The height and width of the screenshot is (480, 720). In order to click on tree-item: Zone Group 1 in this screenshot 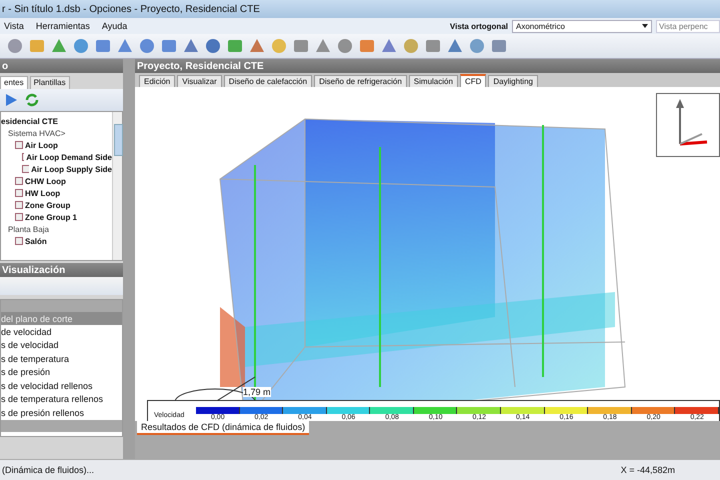, I will do `click(51, 217)`.